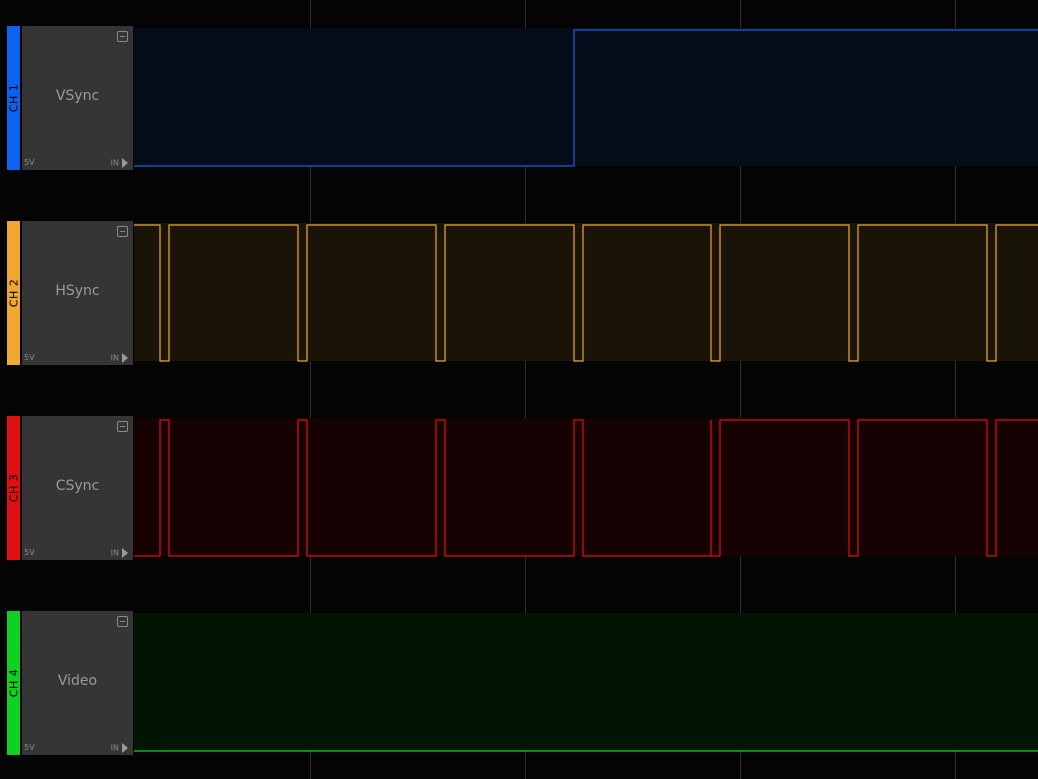  What do you see at coordinates (119, 748) in the screenshot?
I see `channel-4-input: IN` at bounding box center [119, 748].